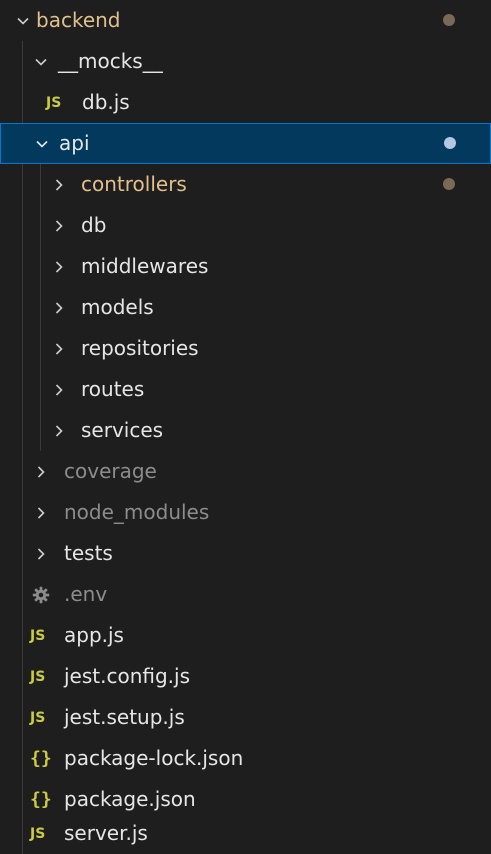 This screenshot has width=491, height=854. Describe the element at coordinates (245, 20) in the screenshot. I see `tree-folder-backend: backend` at that location.